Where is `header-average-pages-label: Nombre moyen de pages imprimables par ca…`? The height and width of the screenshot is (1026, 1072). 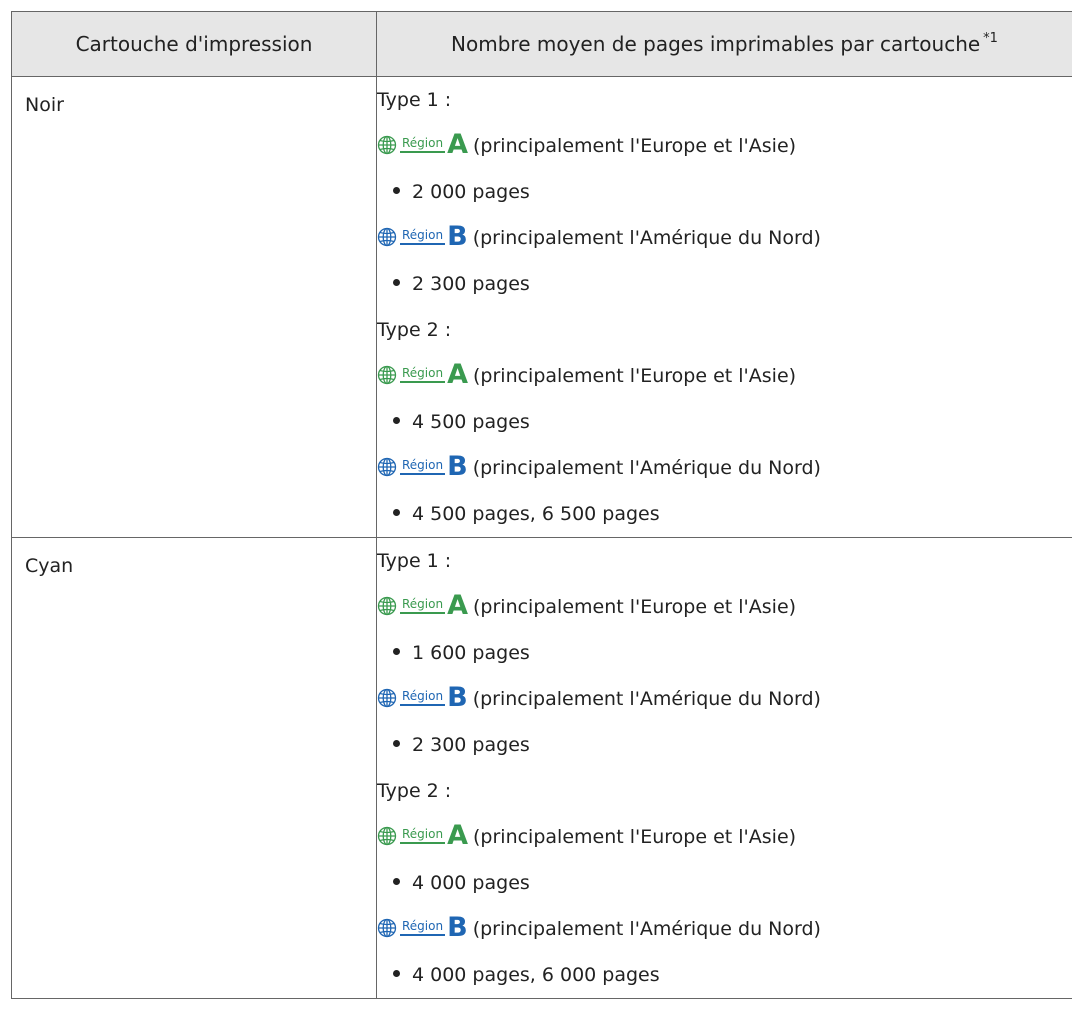 header-average-pages-label: Nombre moyen de pages imprimables par ca… is located at coordinates (716, 44).